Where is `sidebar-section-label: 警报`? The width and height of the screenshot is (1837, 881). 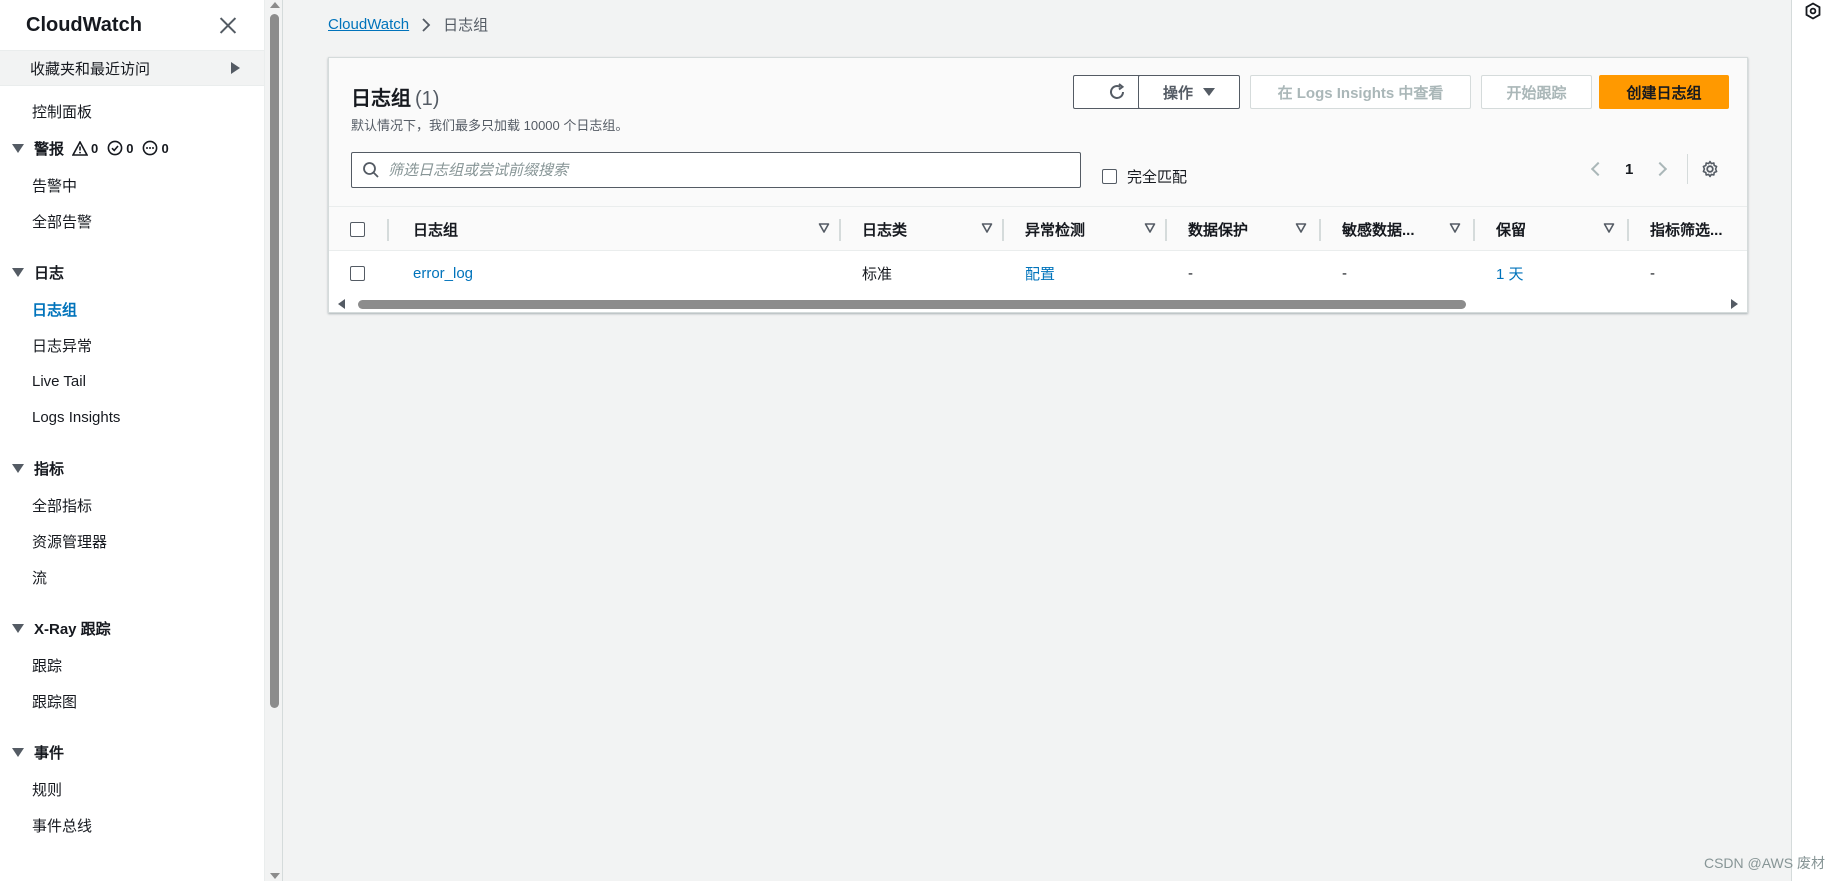
sidebar-section-label: 警报 is located at coordinates (49, 149).